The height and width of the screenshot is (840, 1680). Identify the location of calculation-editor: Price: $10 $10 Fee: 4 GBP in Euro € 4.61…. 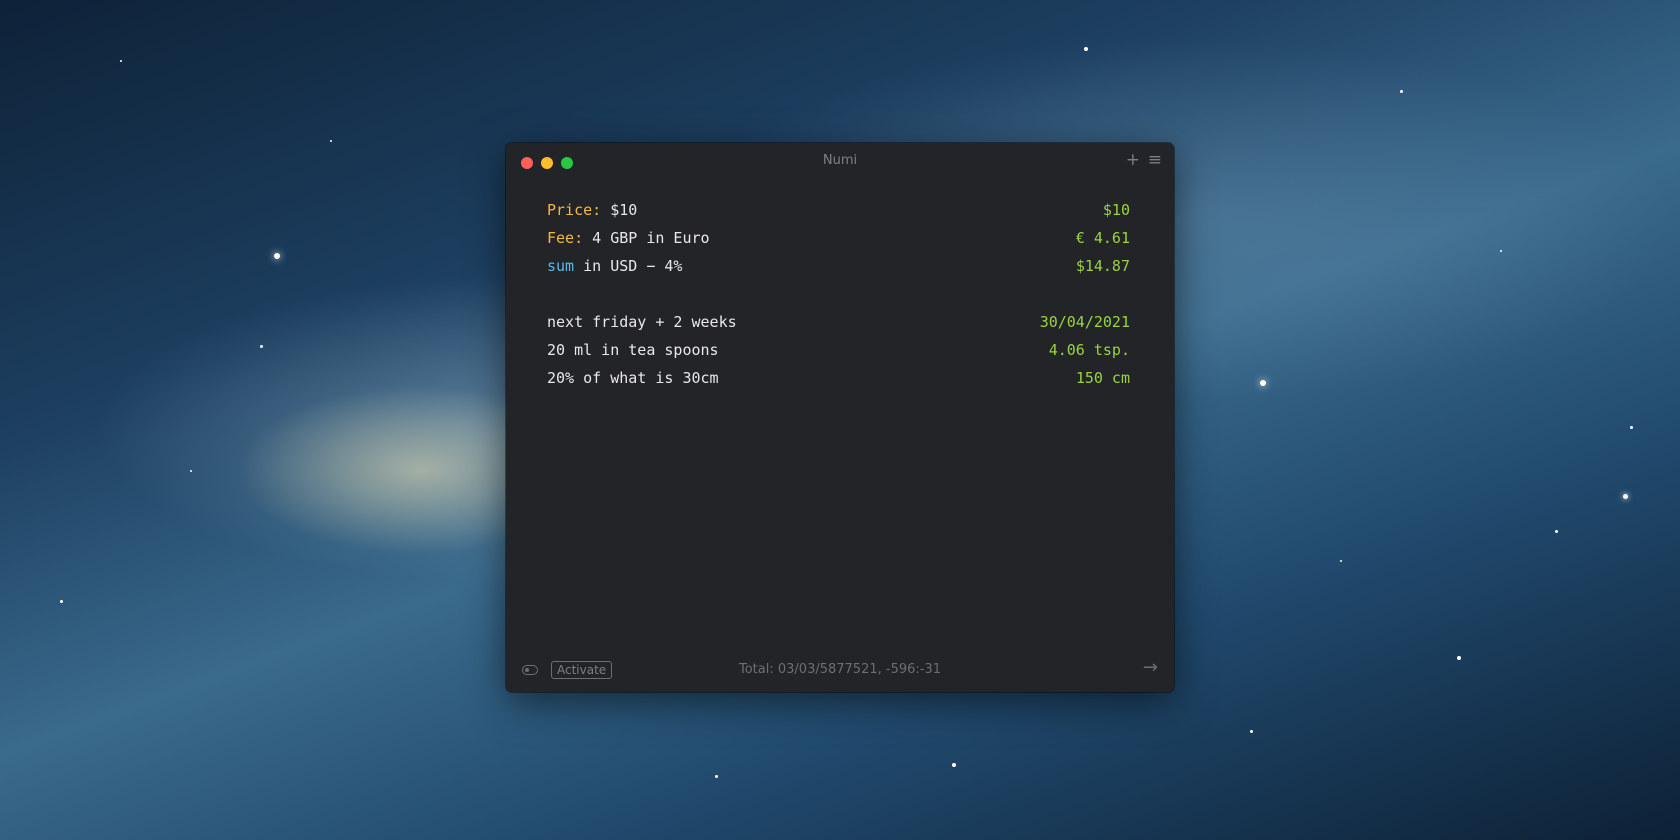
(838, 294).